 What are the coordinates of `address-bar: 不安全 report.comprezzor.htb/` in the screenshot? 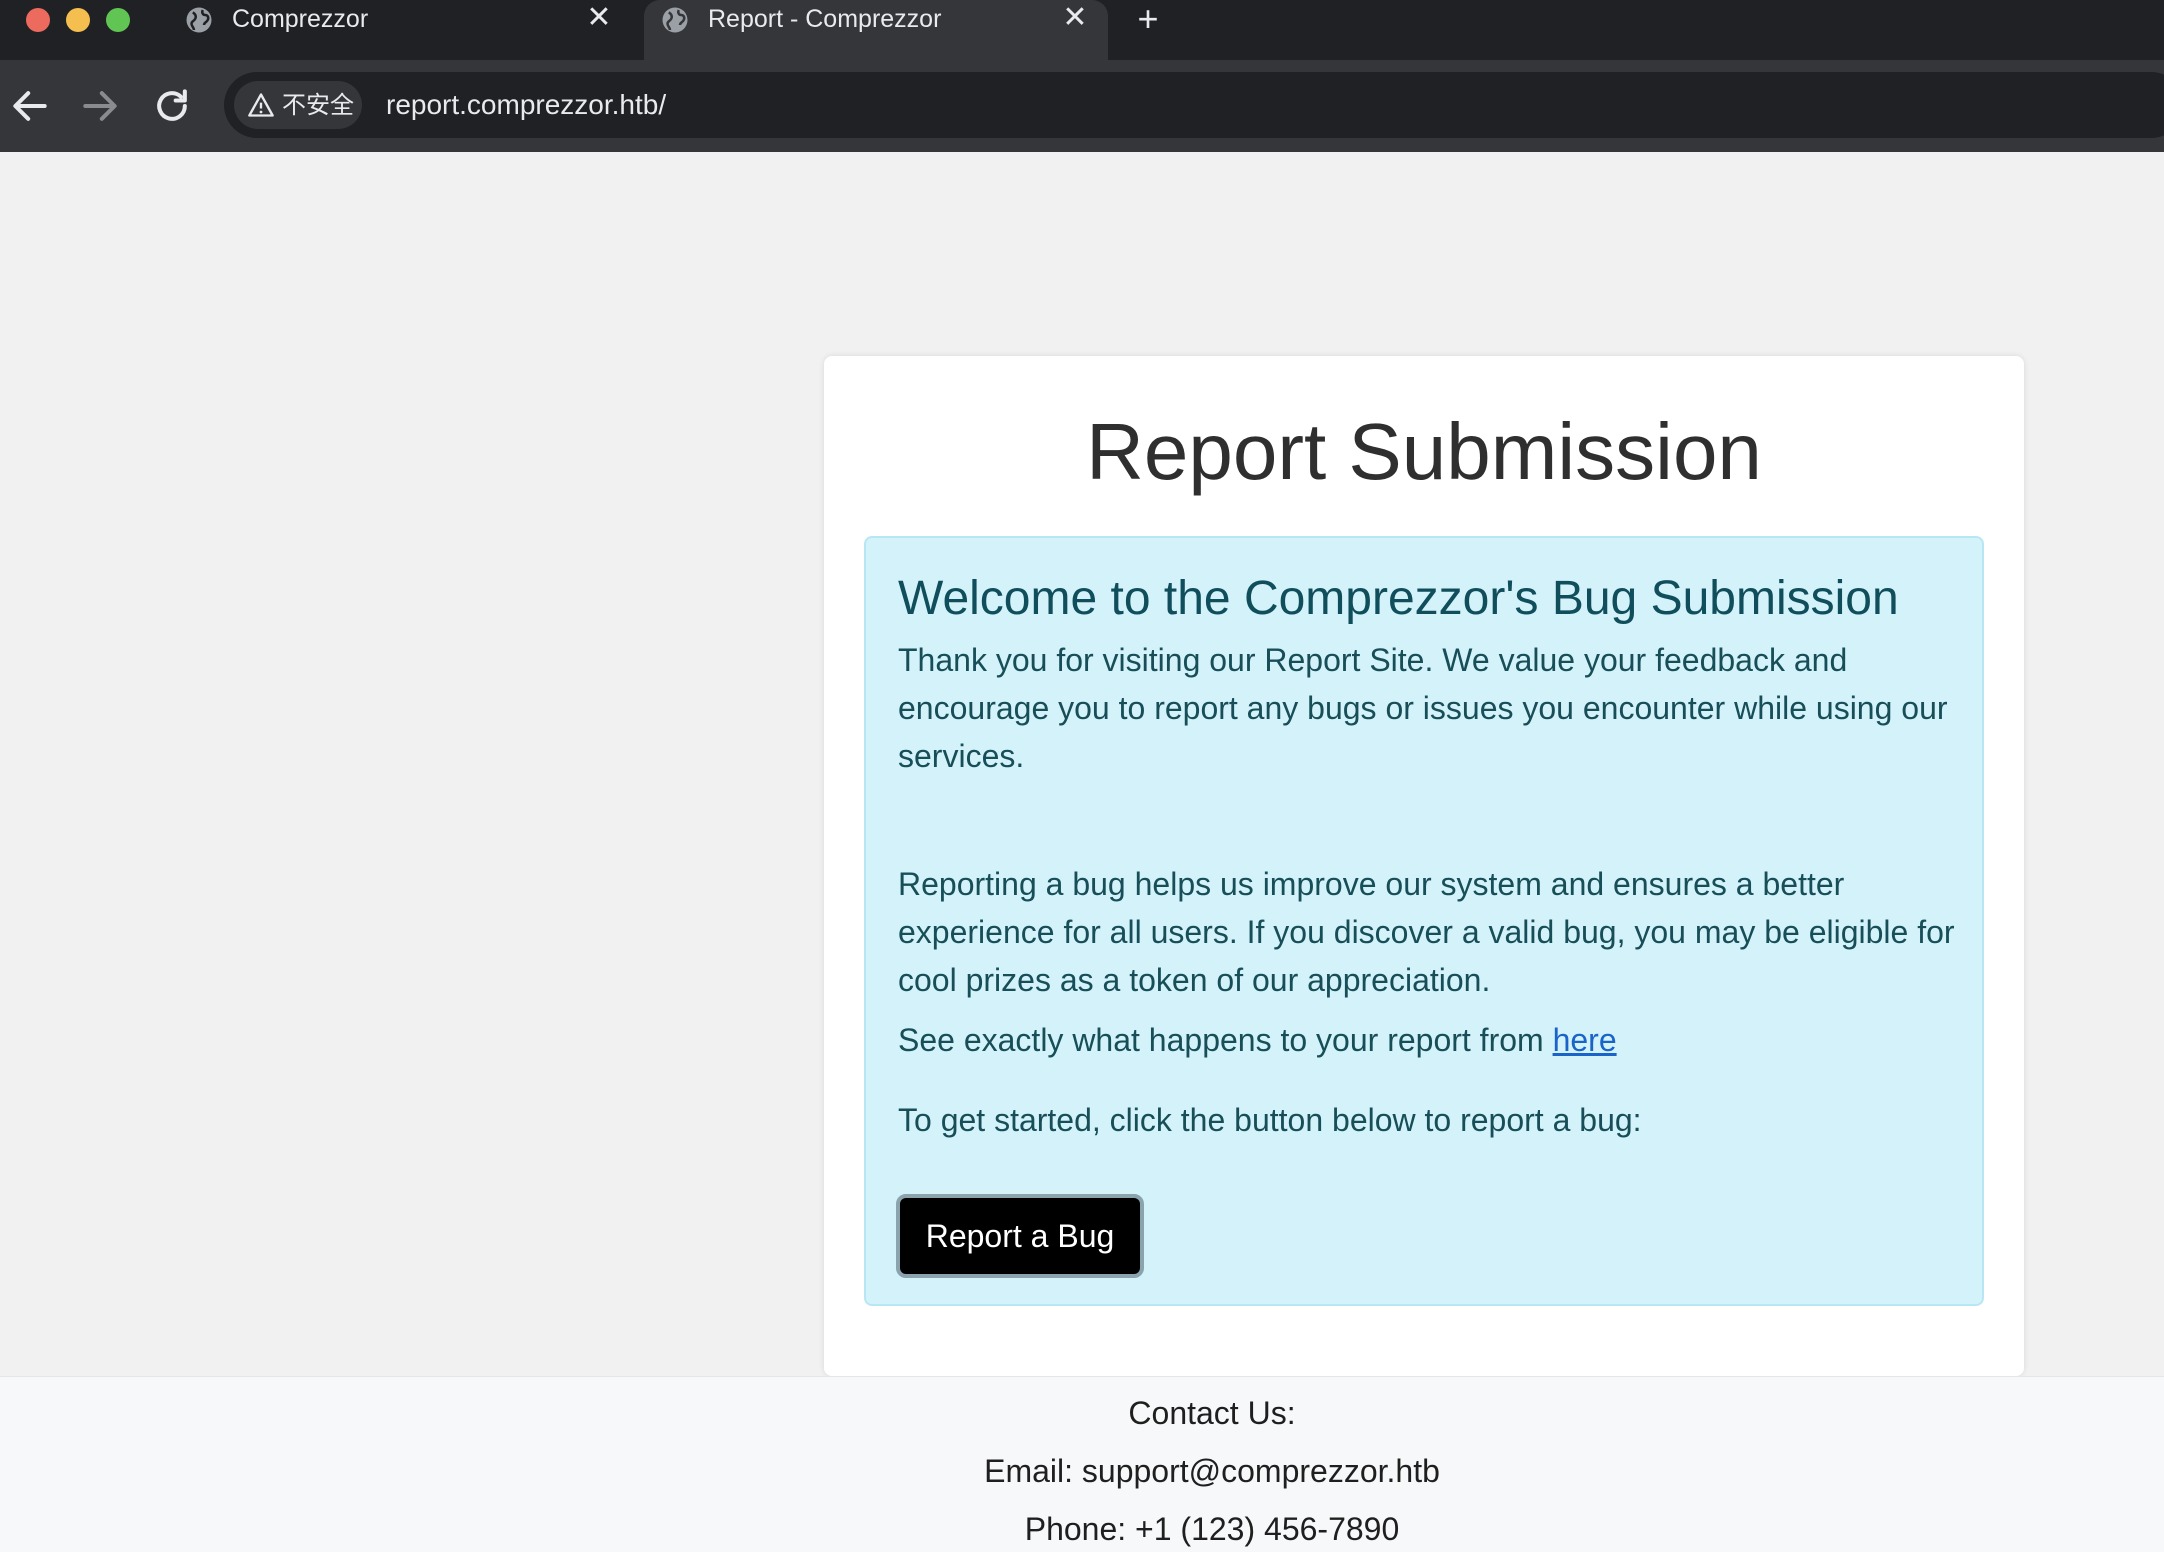 It's located at (1194, 105).